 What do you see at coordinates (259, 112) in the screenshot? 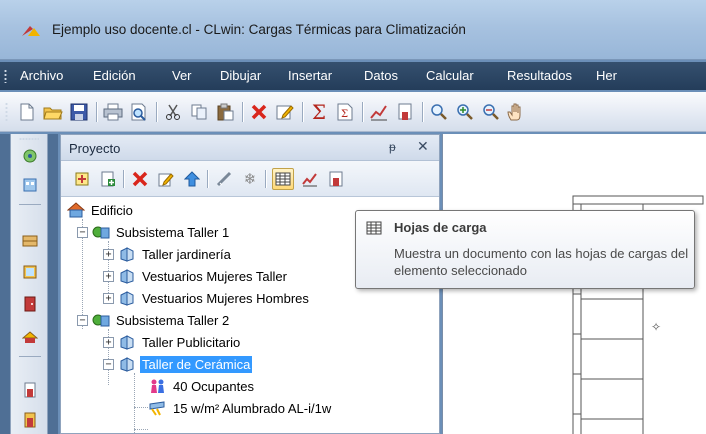
I see `delete-icon` at bounding box center [259, 112].